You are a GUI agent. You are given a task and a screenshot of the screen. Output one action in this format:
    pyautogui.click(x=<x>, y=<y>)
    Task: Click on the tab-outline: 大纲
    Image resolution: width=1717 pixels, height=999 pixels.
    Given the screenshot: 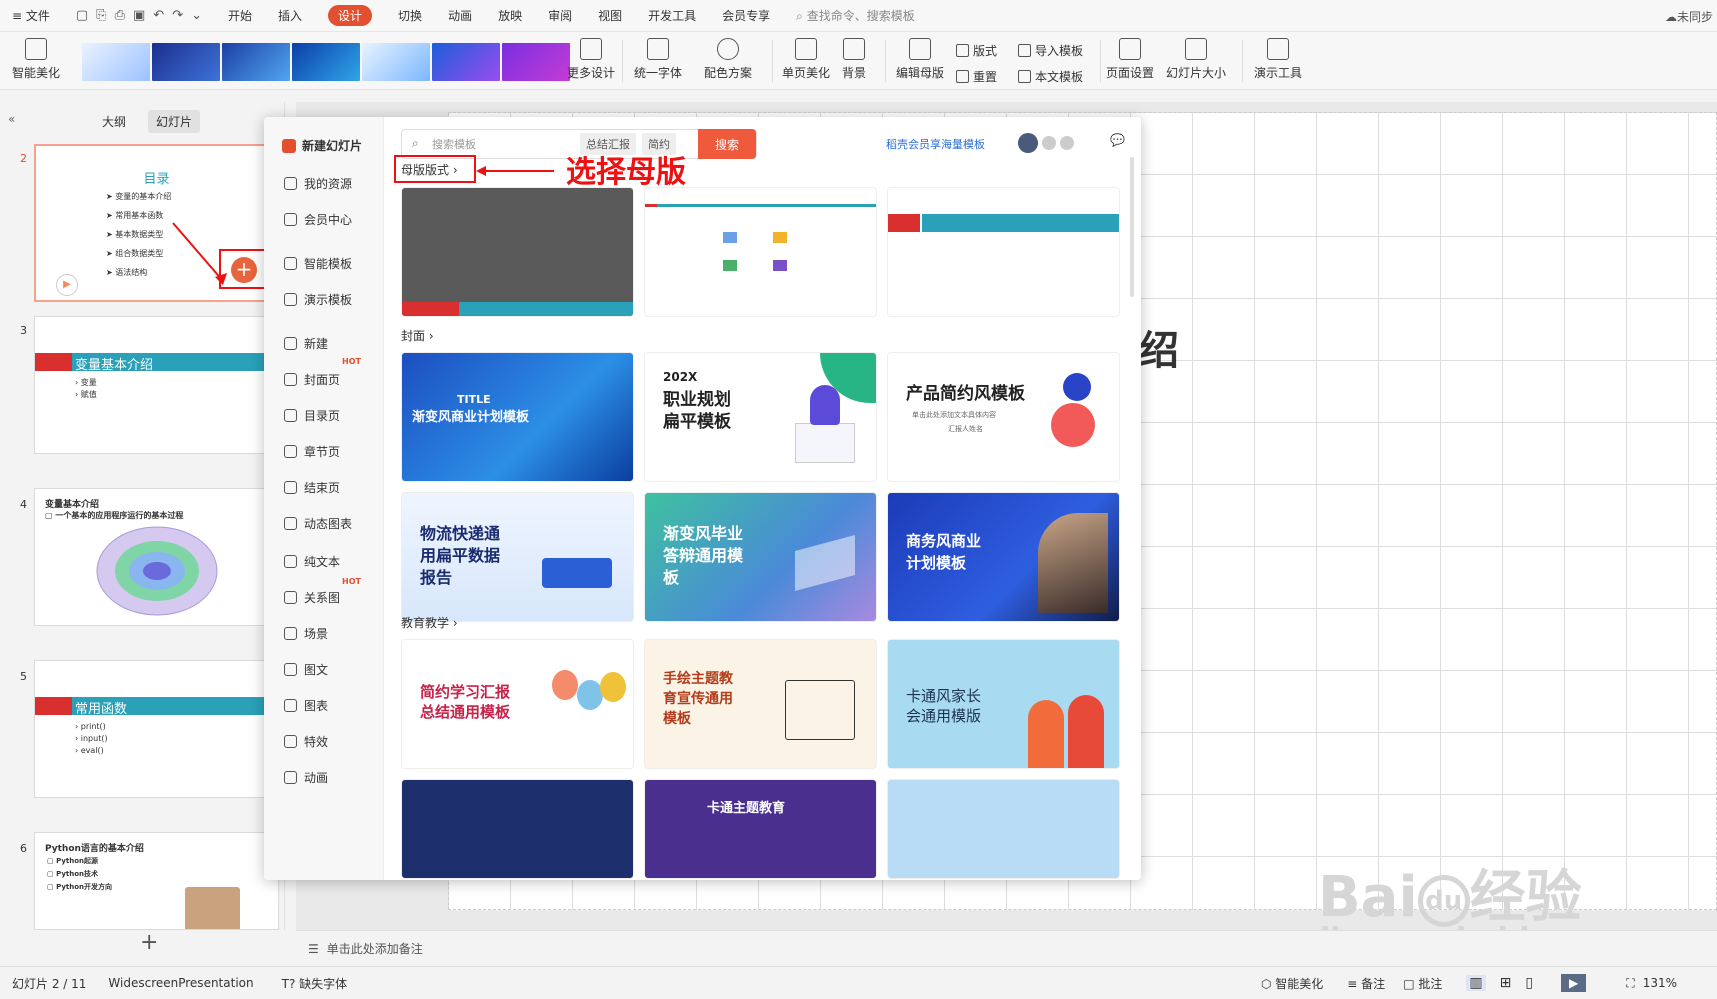 What is the action you would take?
    pyautogui.click(x=114, y=121)
    